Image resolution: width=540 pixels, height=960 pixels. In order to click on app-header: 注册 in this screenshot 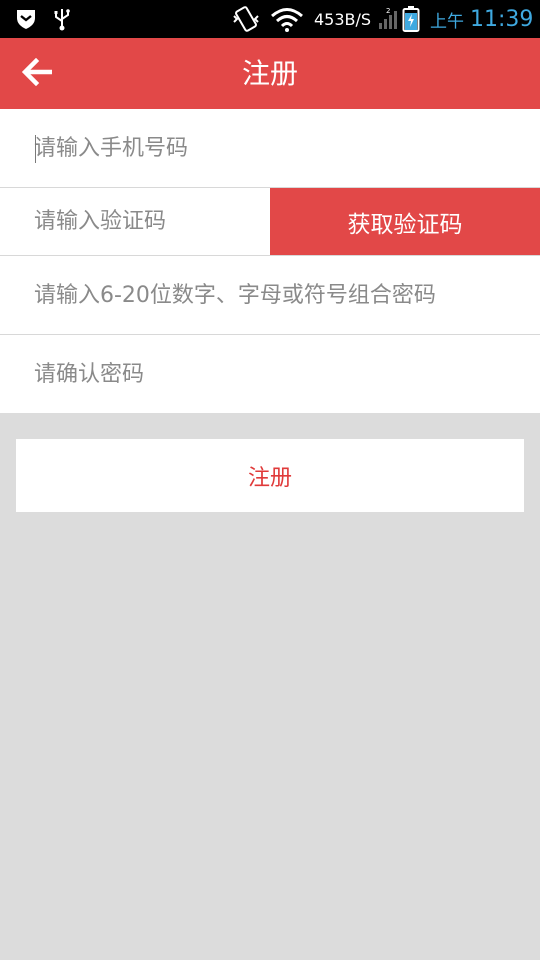, I will do `click(270, 73)`.